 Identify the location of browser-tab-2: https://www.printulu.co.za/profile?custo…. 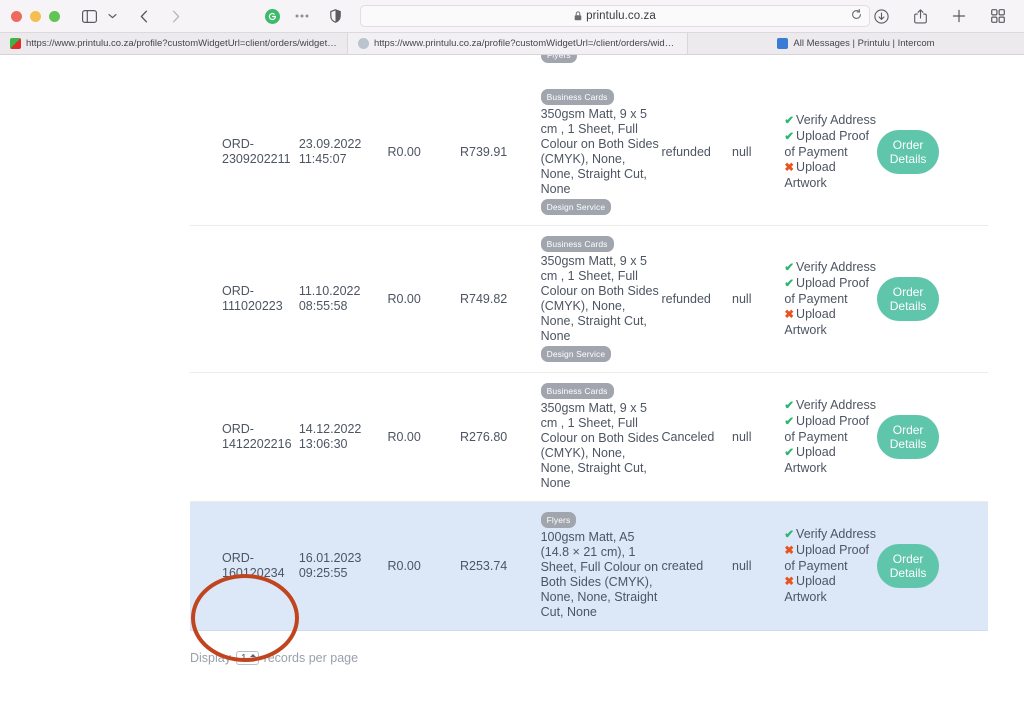
(518, 43).